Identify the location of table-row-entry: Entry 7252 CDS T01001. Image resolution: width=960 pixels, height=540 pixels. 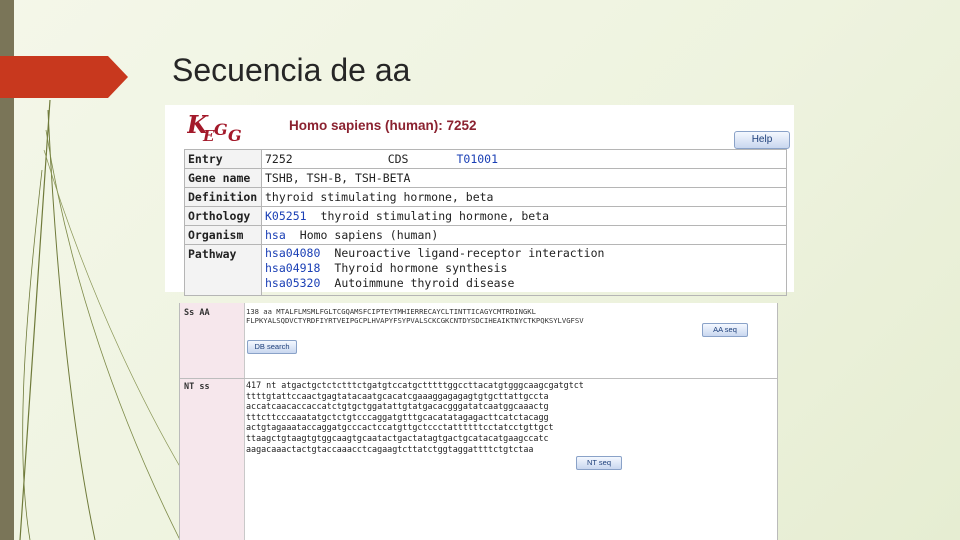
(485, 159).